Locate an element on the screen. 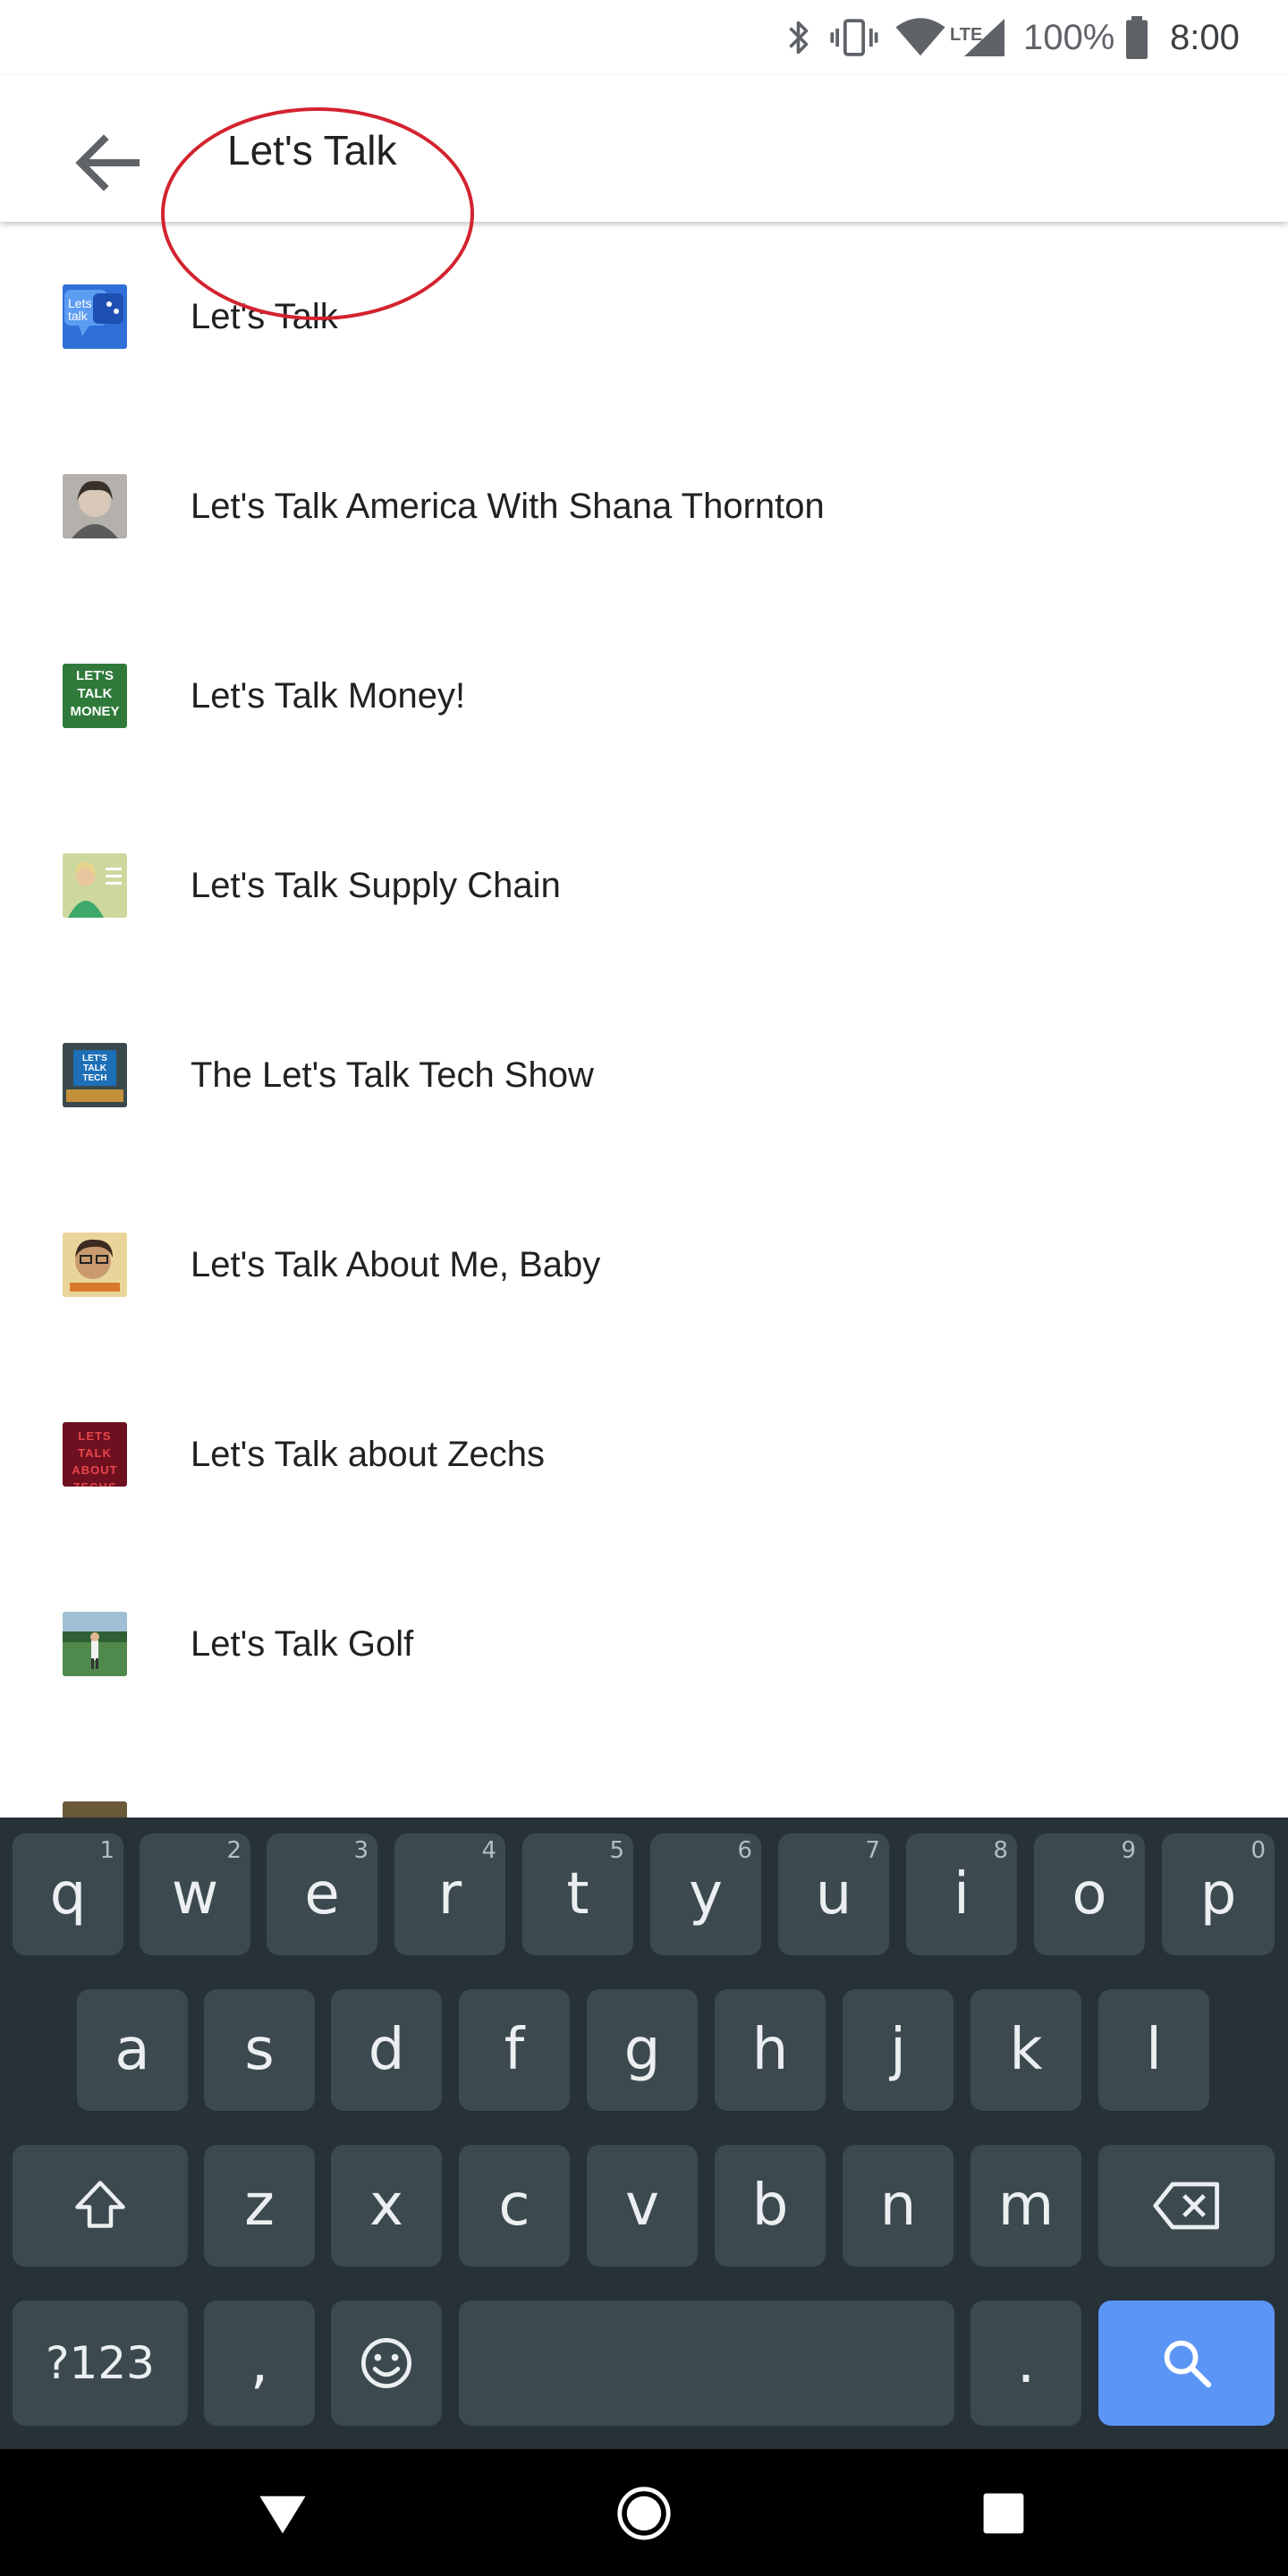  backspace-key is located at coordinates (1186, 2206).